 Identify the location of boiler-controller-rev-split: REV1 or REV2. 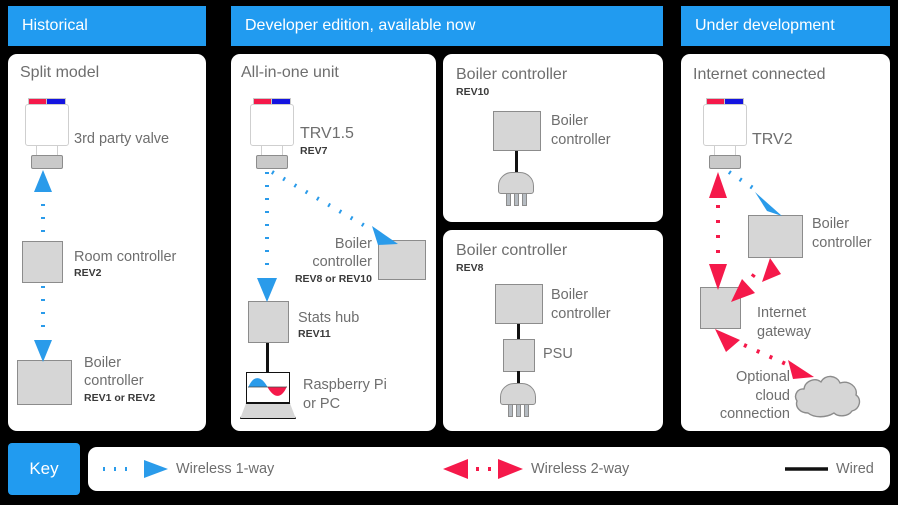
(120, 398).